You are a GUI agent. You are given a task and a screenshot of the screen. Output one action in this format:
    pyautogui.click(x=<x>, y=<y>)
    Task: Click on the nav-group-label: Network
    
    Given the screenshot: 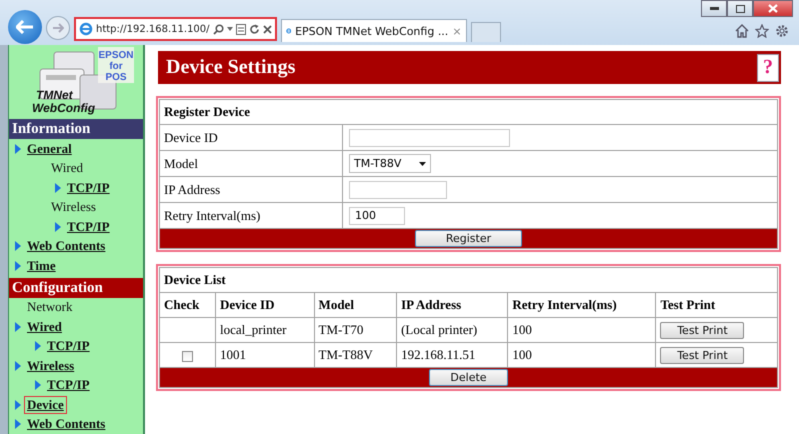 What is the action you would take?
    pyautogui.click(x=49, y=307)
    